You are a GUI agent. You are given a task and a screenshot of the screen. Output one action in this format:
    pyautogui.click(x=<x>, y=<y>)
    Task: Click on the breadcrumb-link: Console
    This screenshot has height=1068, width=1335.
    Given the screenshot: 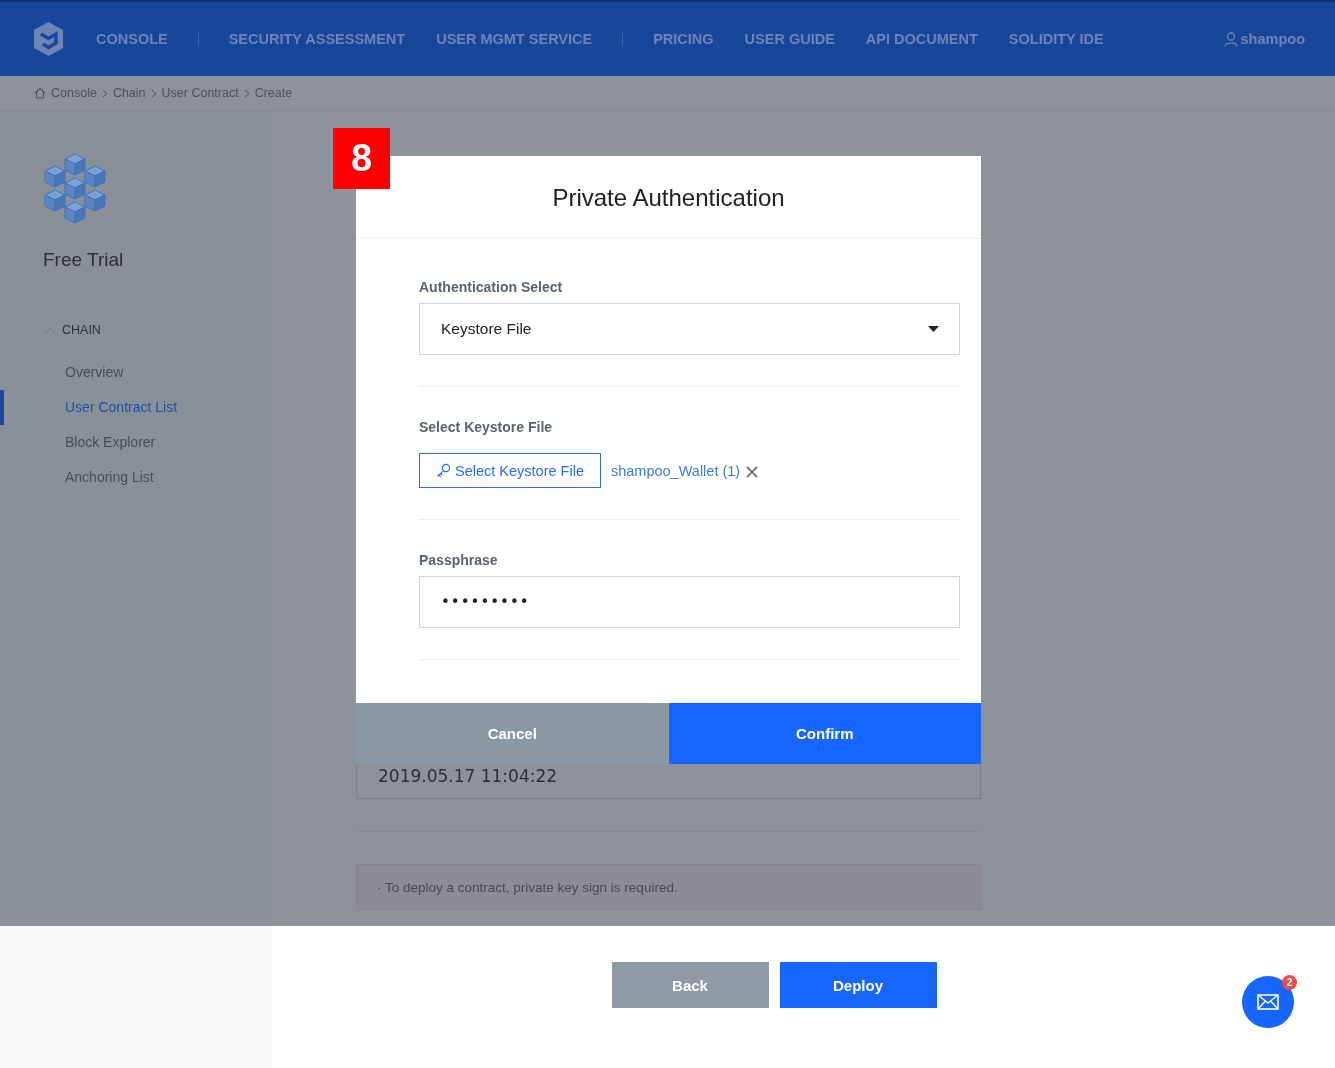 What is the action you would take?
    pyautogui.click(x=74, y=93)
    